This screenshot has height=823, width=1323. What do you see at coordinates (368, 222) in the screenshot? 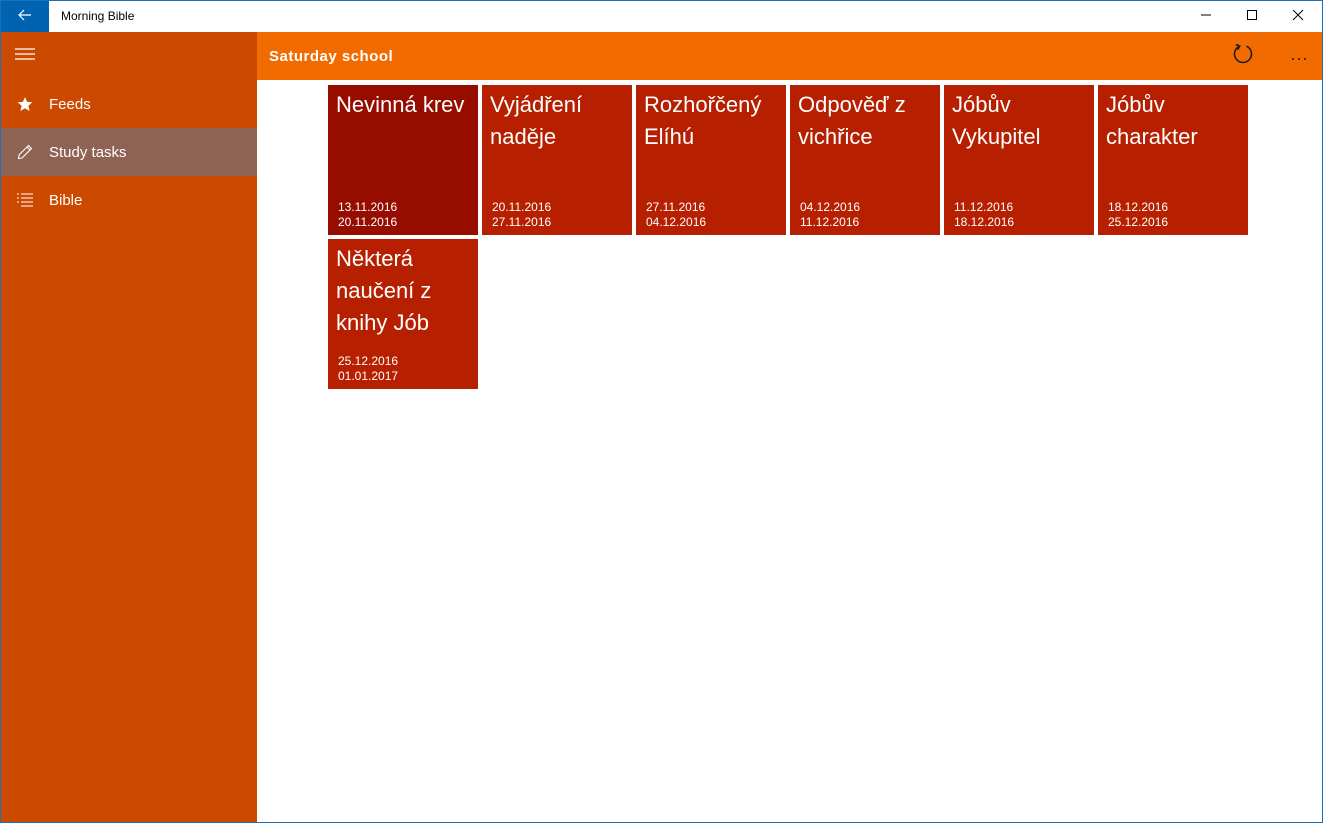
I see `tile-end-date: 20.11.2016` at bounding box center [368, 222].